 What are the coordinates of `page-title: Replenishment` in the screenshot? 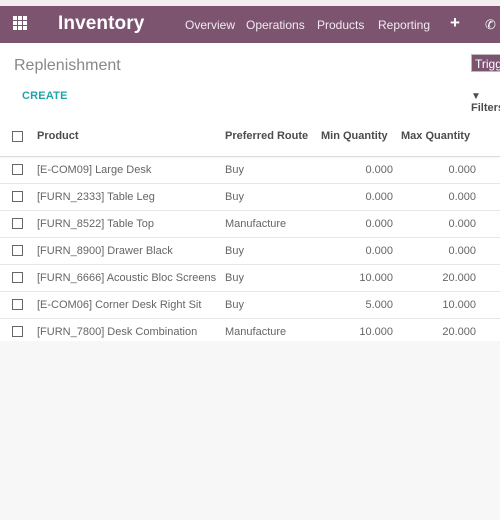 It's located at (67, 65).